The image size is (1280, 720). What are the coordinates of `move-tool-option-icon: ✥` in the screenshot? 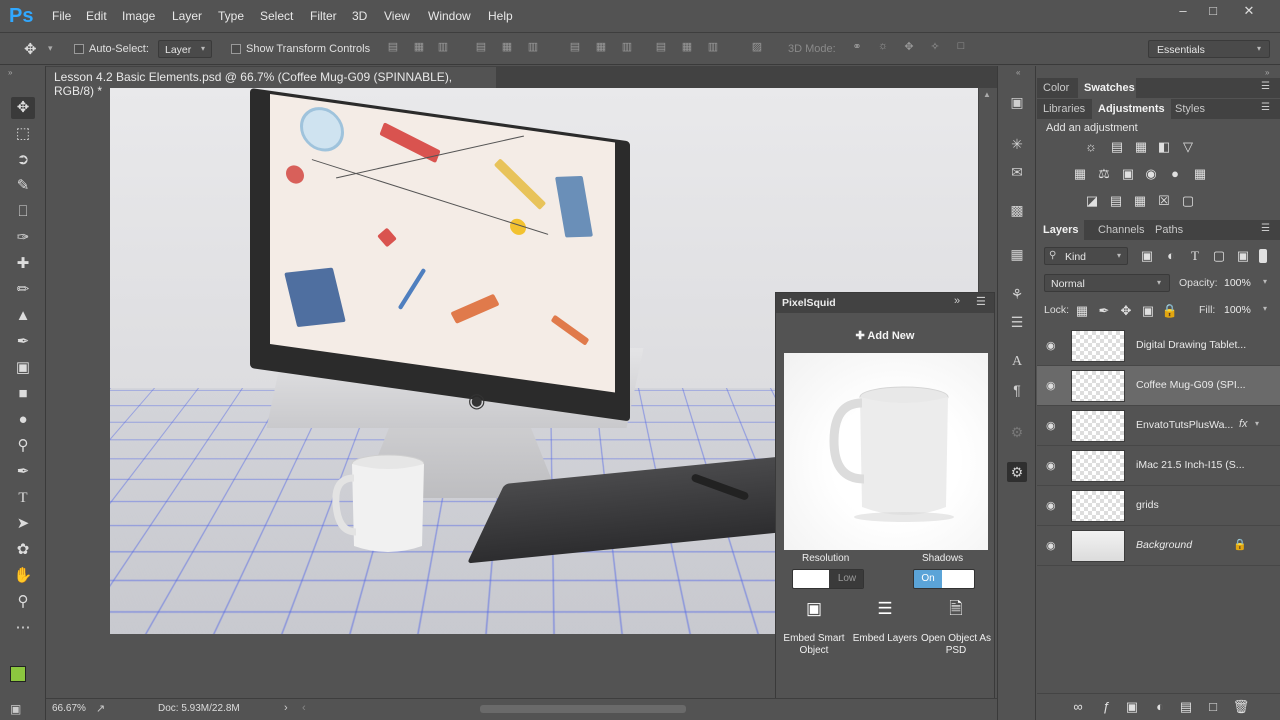 It's located at (30, 49).